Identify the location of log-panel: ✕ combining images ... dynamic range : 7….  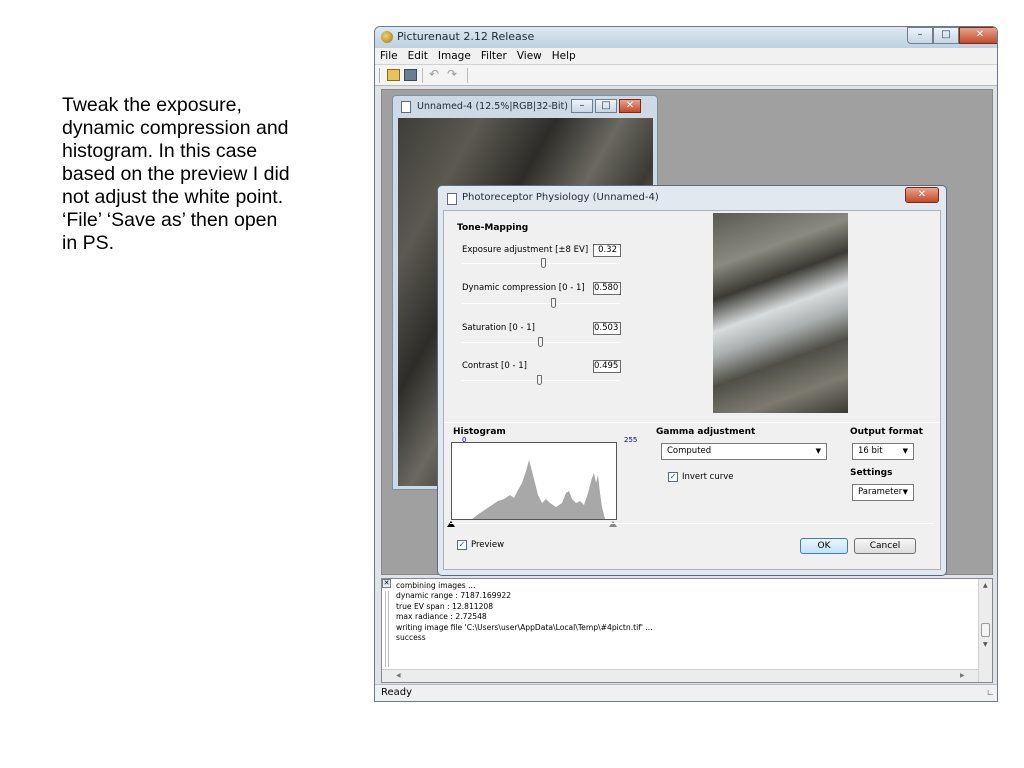
(687, 630).